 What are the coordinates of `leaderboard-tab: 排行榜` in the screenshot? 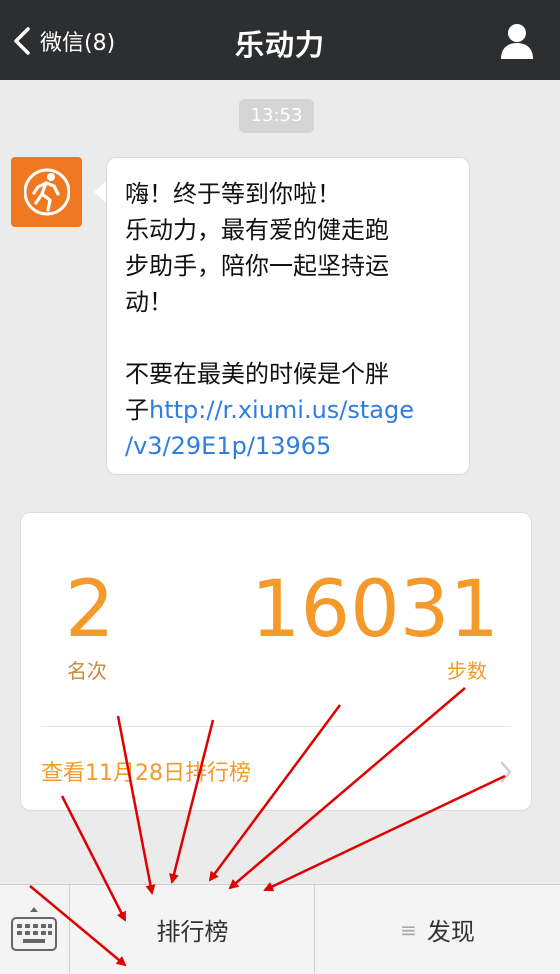 It's located at (193, 929).